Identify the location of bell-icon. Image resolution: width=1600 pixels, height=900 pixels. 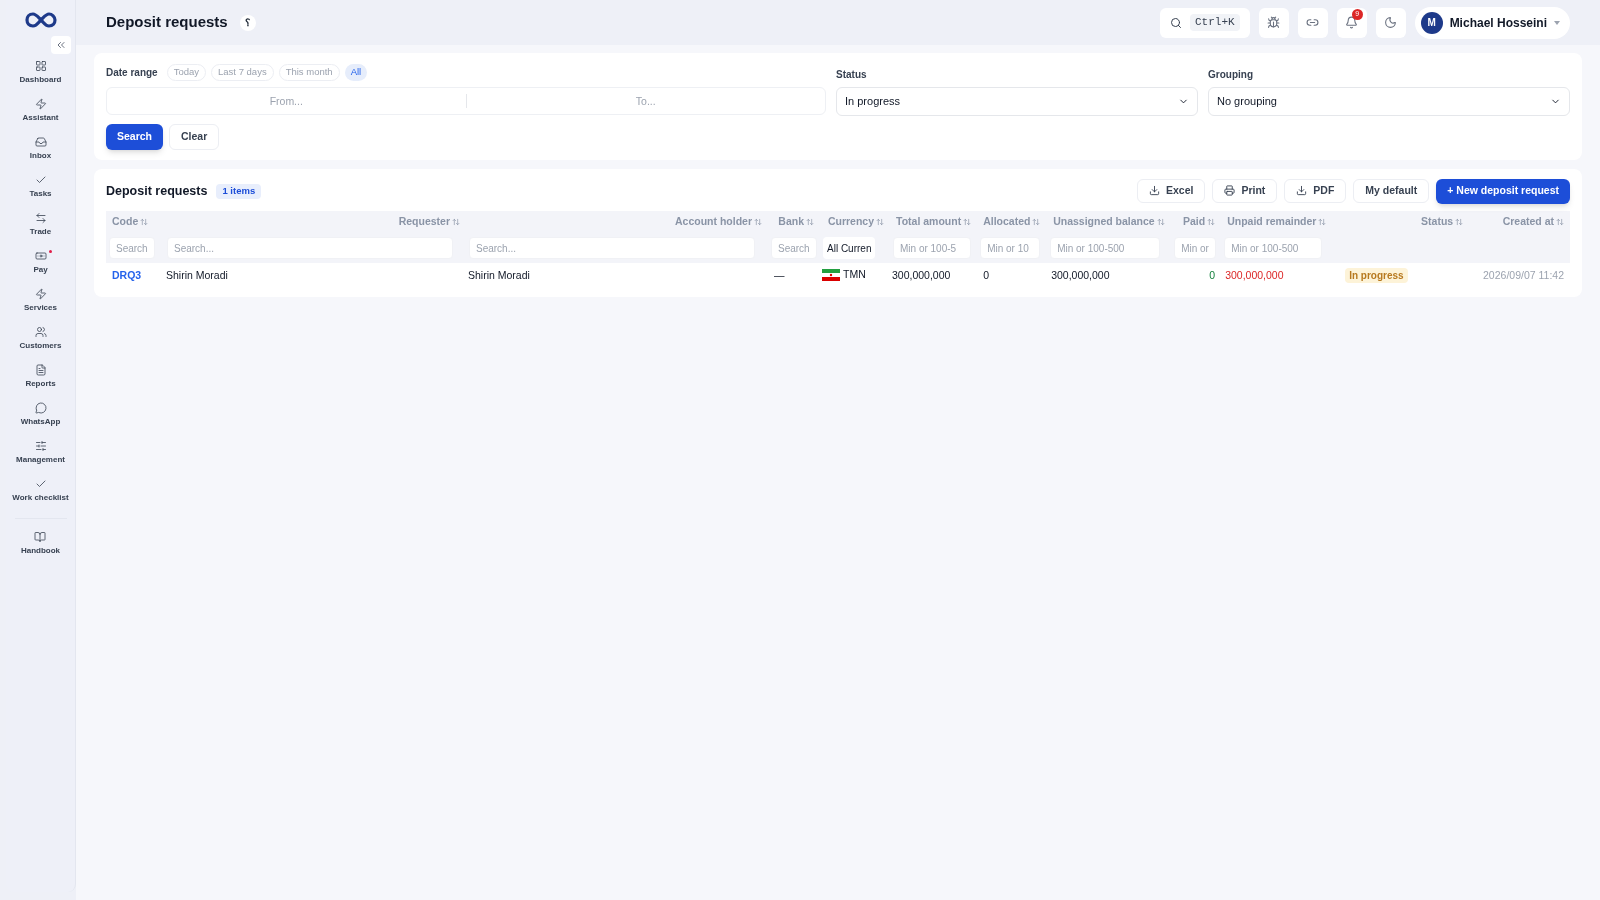
(1352, 22).